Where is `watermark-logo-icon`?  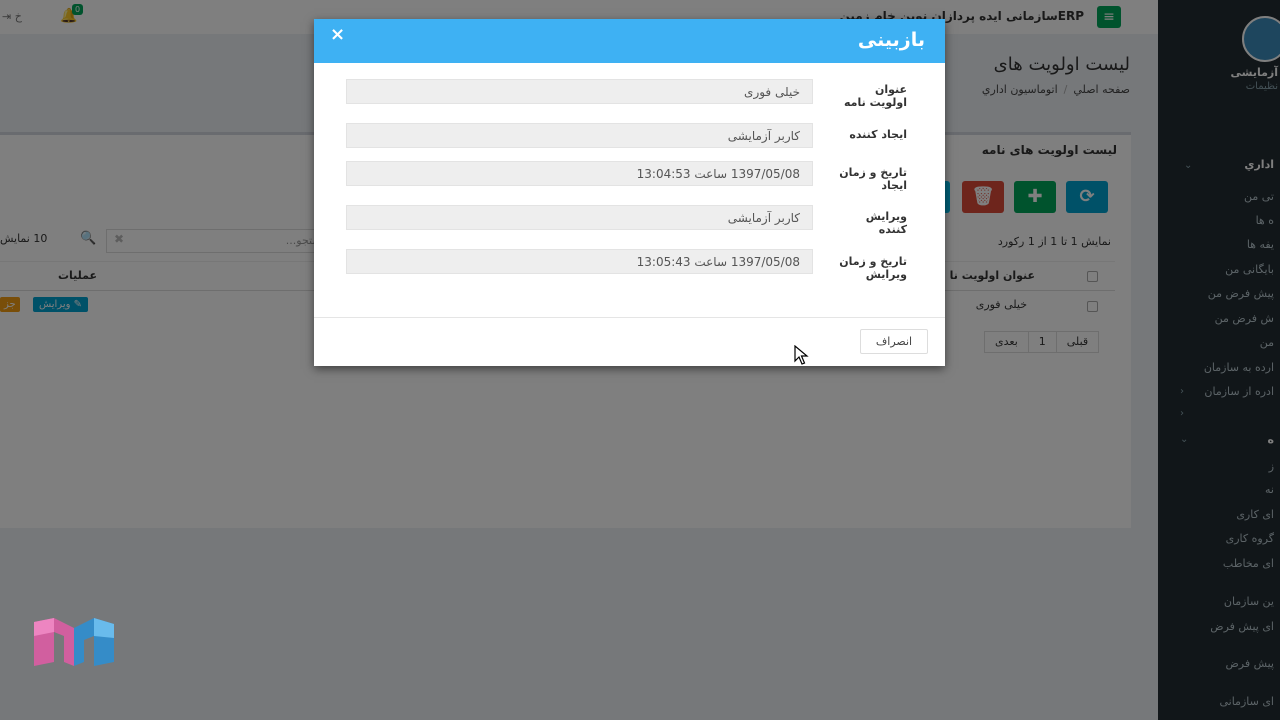
watermark-logo-icon is located at coordinates (74, 642).